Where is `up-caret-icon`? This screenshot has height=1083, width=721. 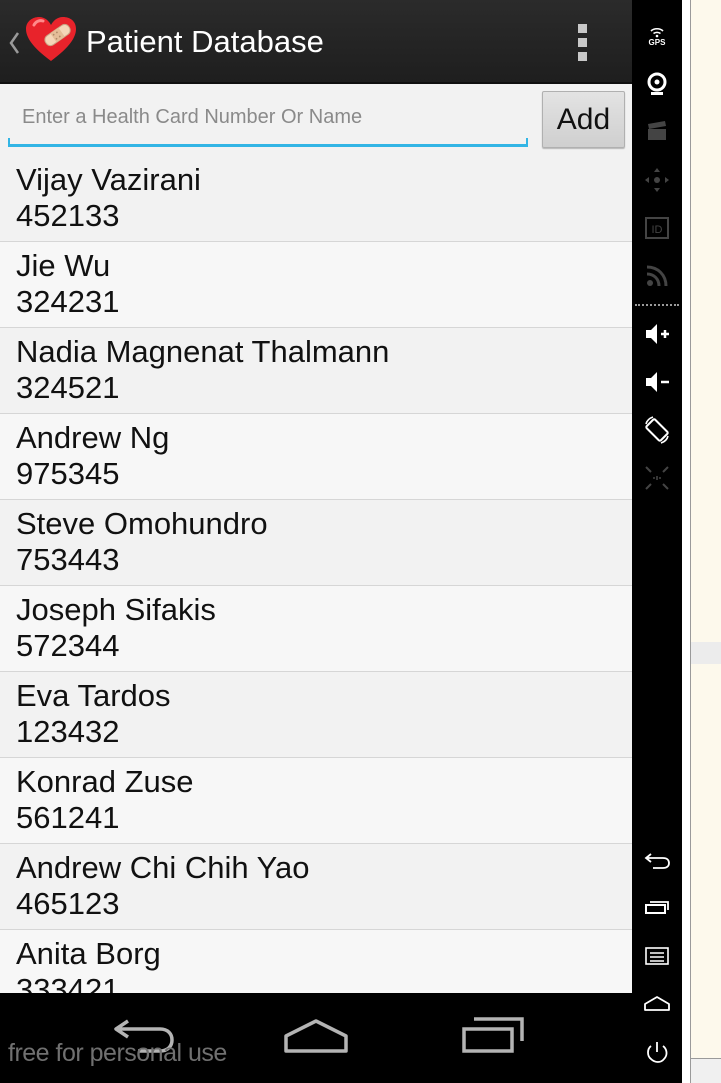 up-caret-icon is located at coordinates (14, 43).